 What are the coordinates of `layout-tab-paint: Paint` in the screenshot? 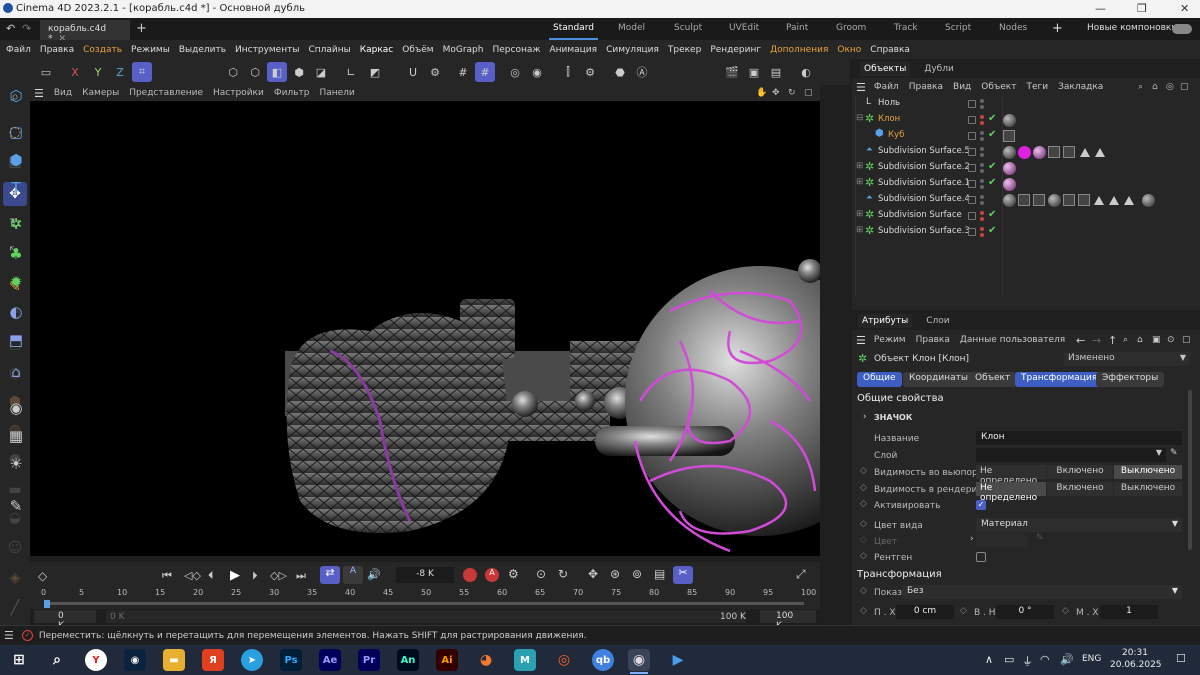 It's located at (797, 28).